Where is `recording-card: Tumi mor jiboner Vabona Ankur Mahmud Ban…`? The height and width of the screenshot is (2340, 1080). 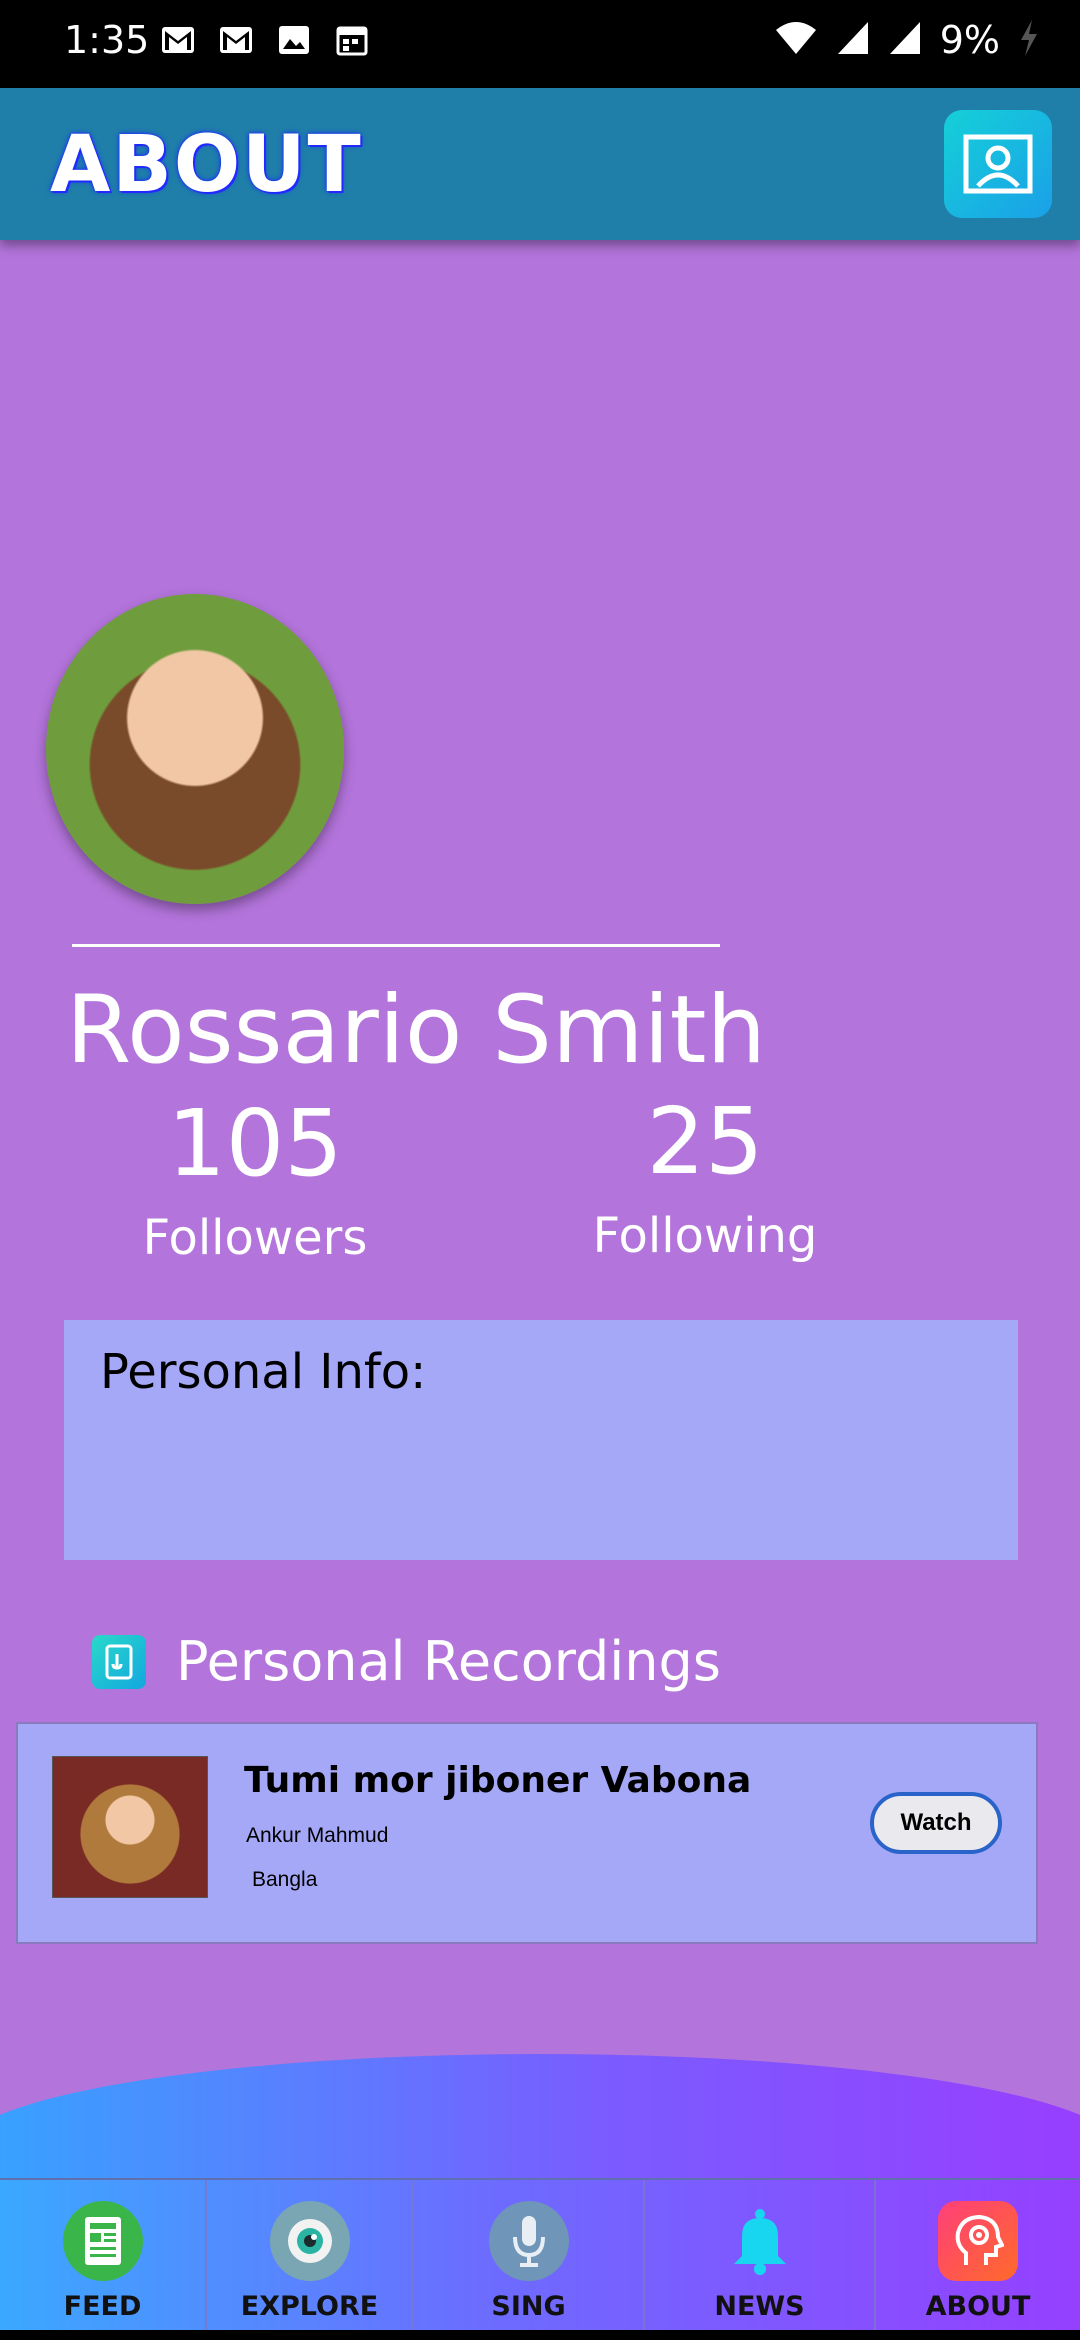 recording-card: Tumi mor jiboner Vabona Ankur Mahmud Ban… is located at coordinates (527, 1833).